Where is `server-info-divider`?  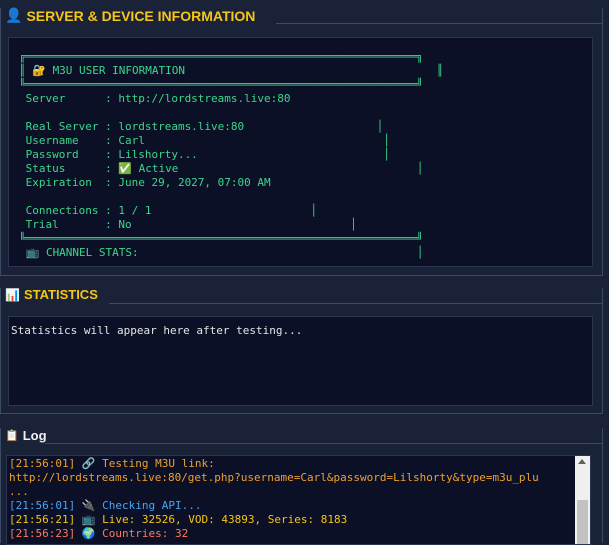 server-info-divider is located at coordinates (439, 23).